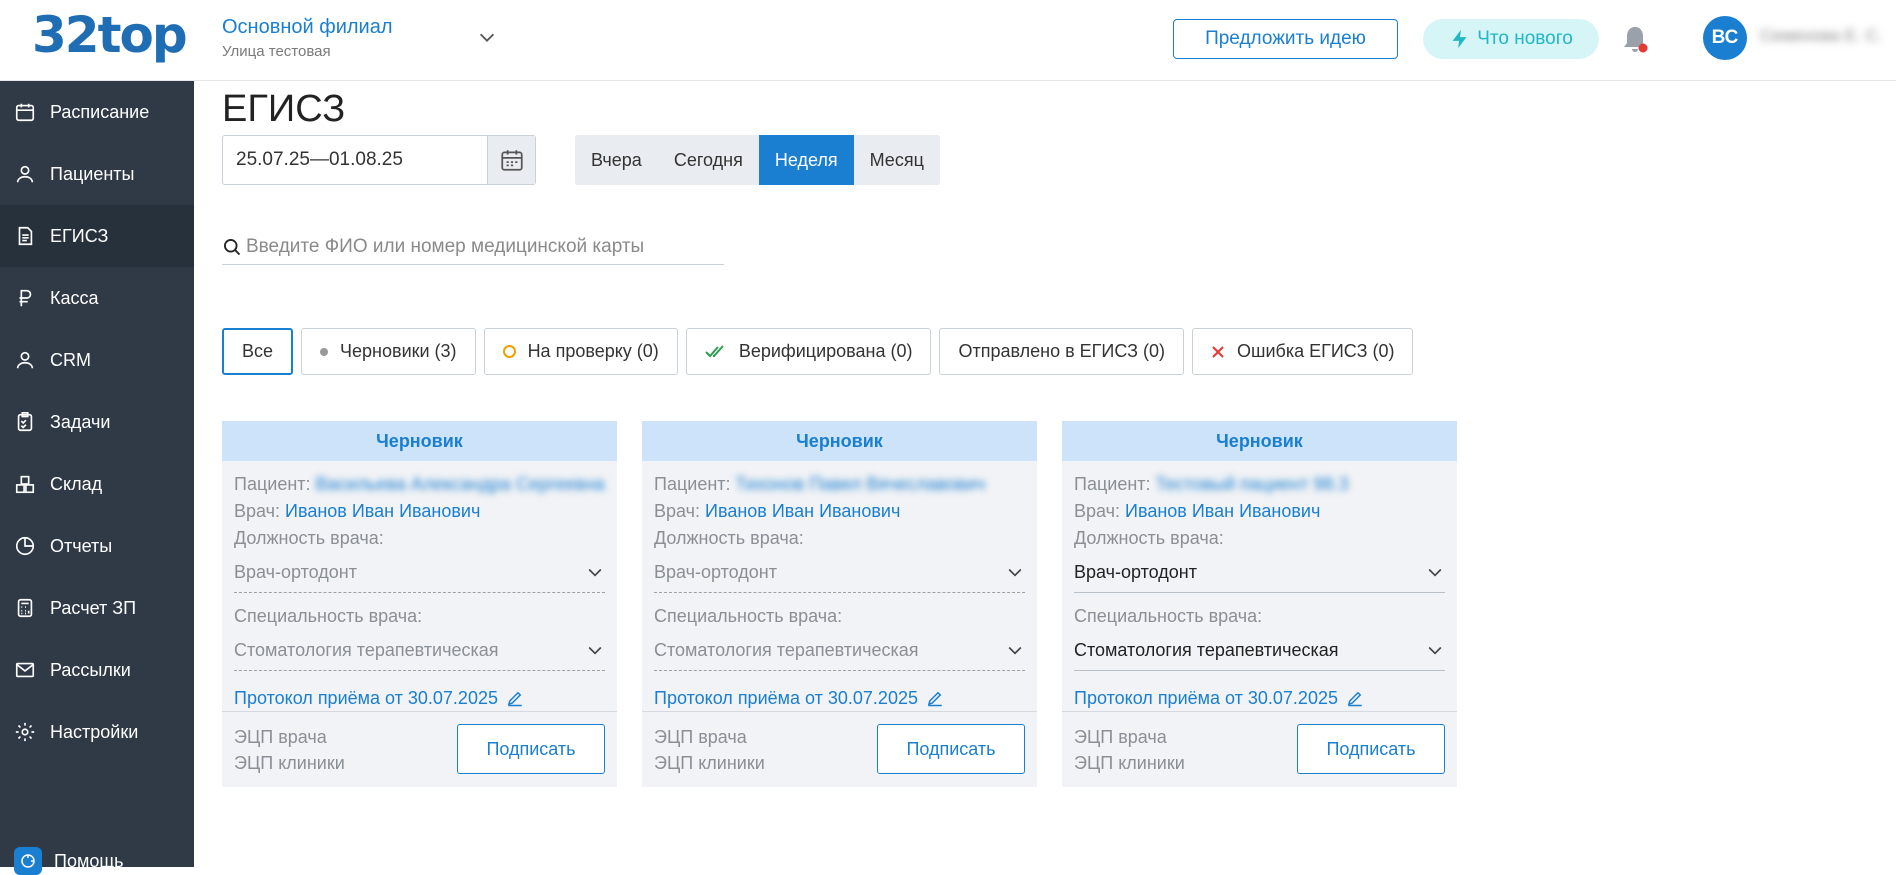 This screenshot has width=1896, height=875. Describe the element at coordinates (708, 160) in the screenshot. I see `period-today-button: Сегодня` at that location.